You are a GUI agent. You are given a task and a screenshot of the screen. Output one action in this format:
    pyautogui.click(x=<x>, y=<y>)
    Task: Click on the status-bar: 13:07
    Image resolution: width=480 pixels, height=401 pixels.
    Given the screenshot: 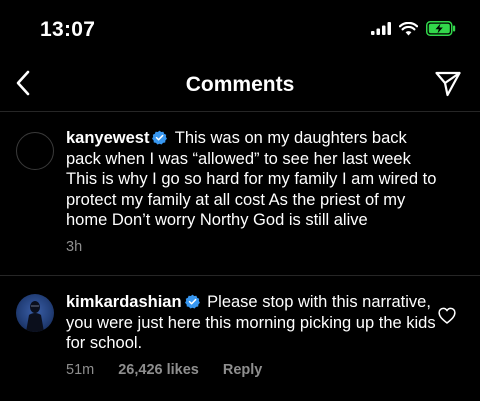 What is the action you would take?
    pyautogui.click(x=240, y=30)
    